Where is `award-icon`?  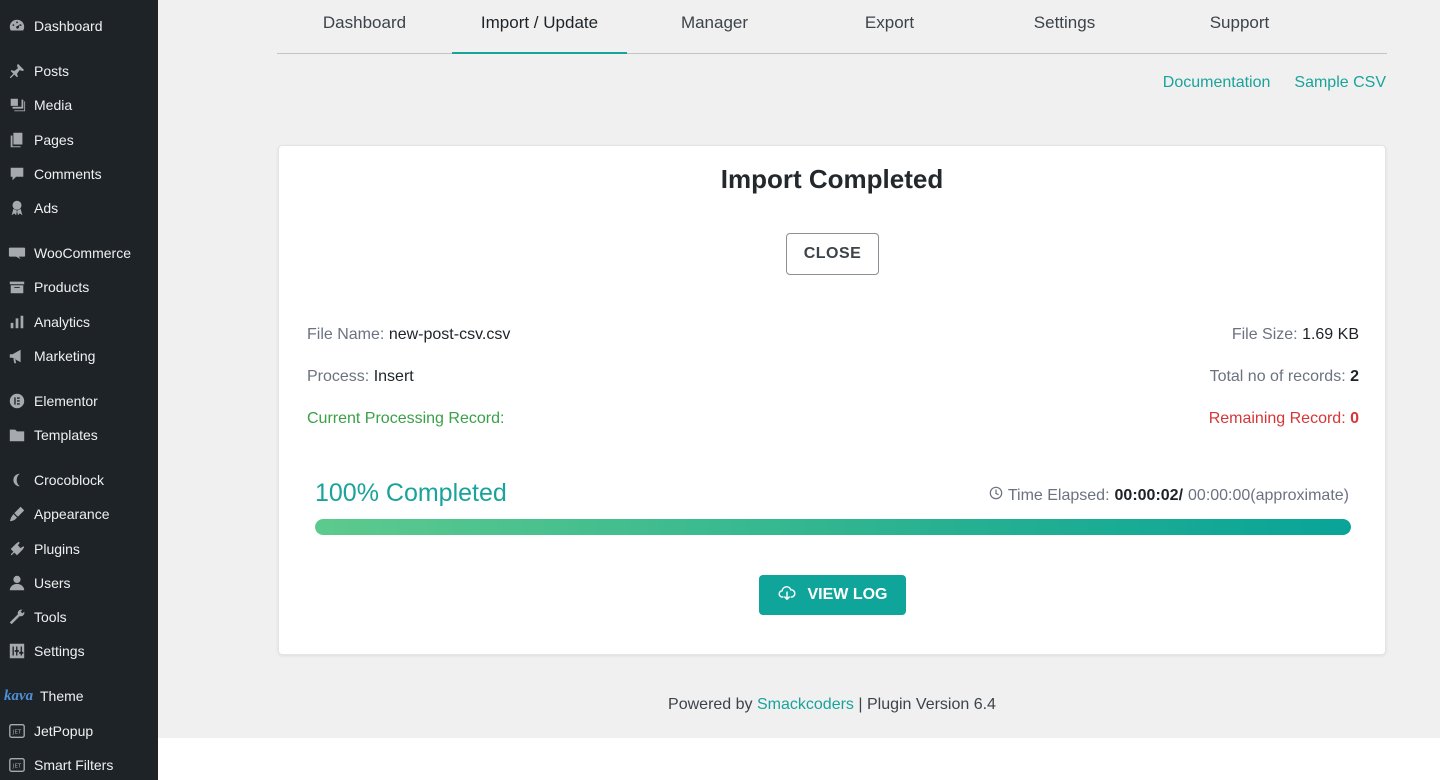
award-icon is located at coordinates (17, 208).